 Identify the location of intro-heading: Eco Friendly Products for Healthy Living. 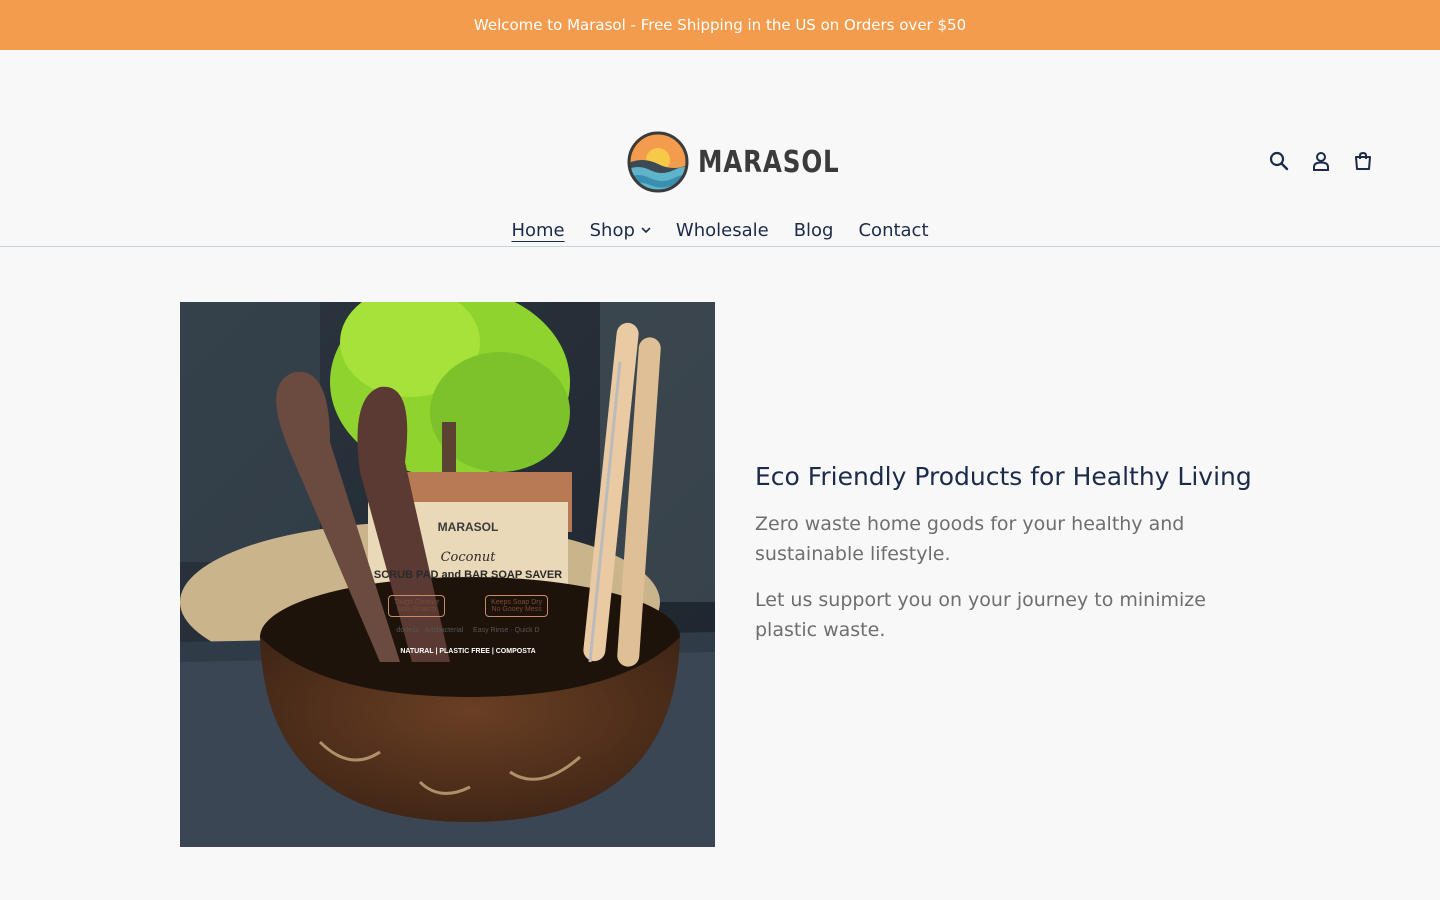
(1003, 476).